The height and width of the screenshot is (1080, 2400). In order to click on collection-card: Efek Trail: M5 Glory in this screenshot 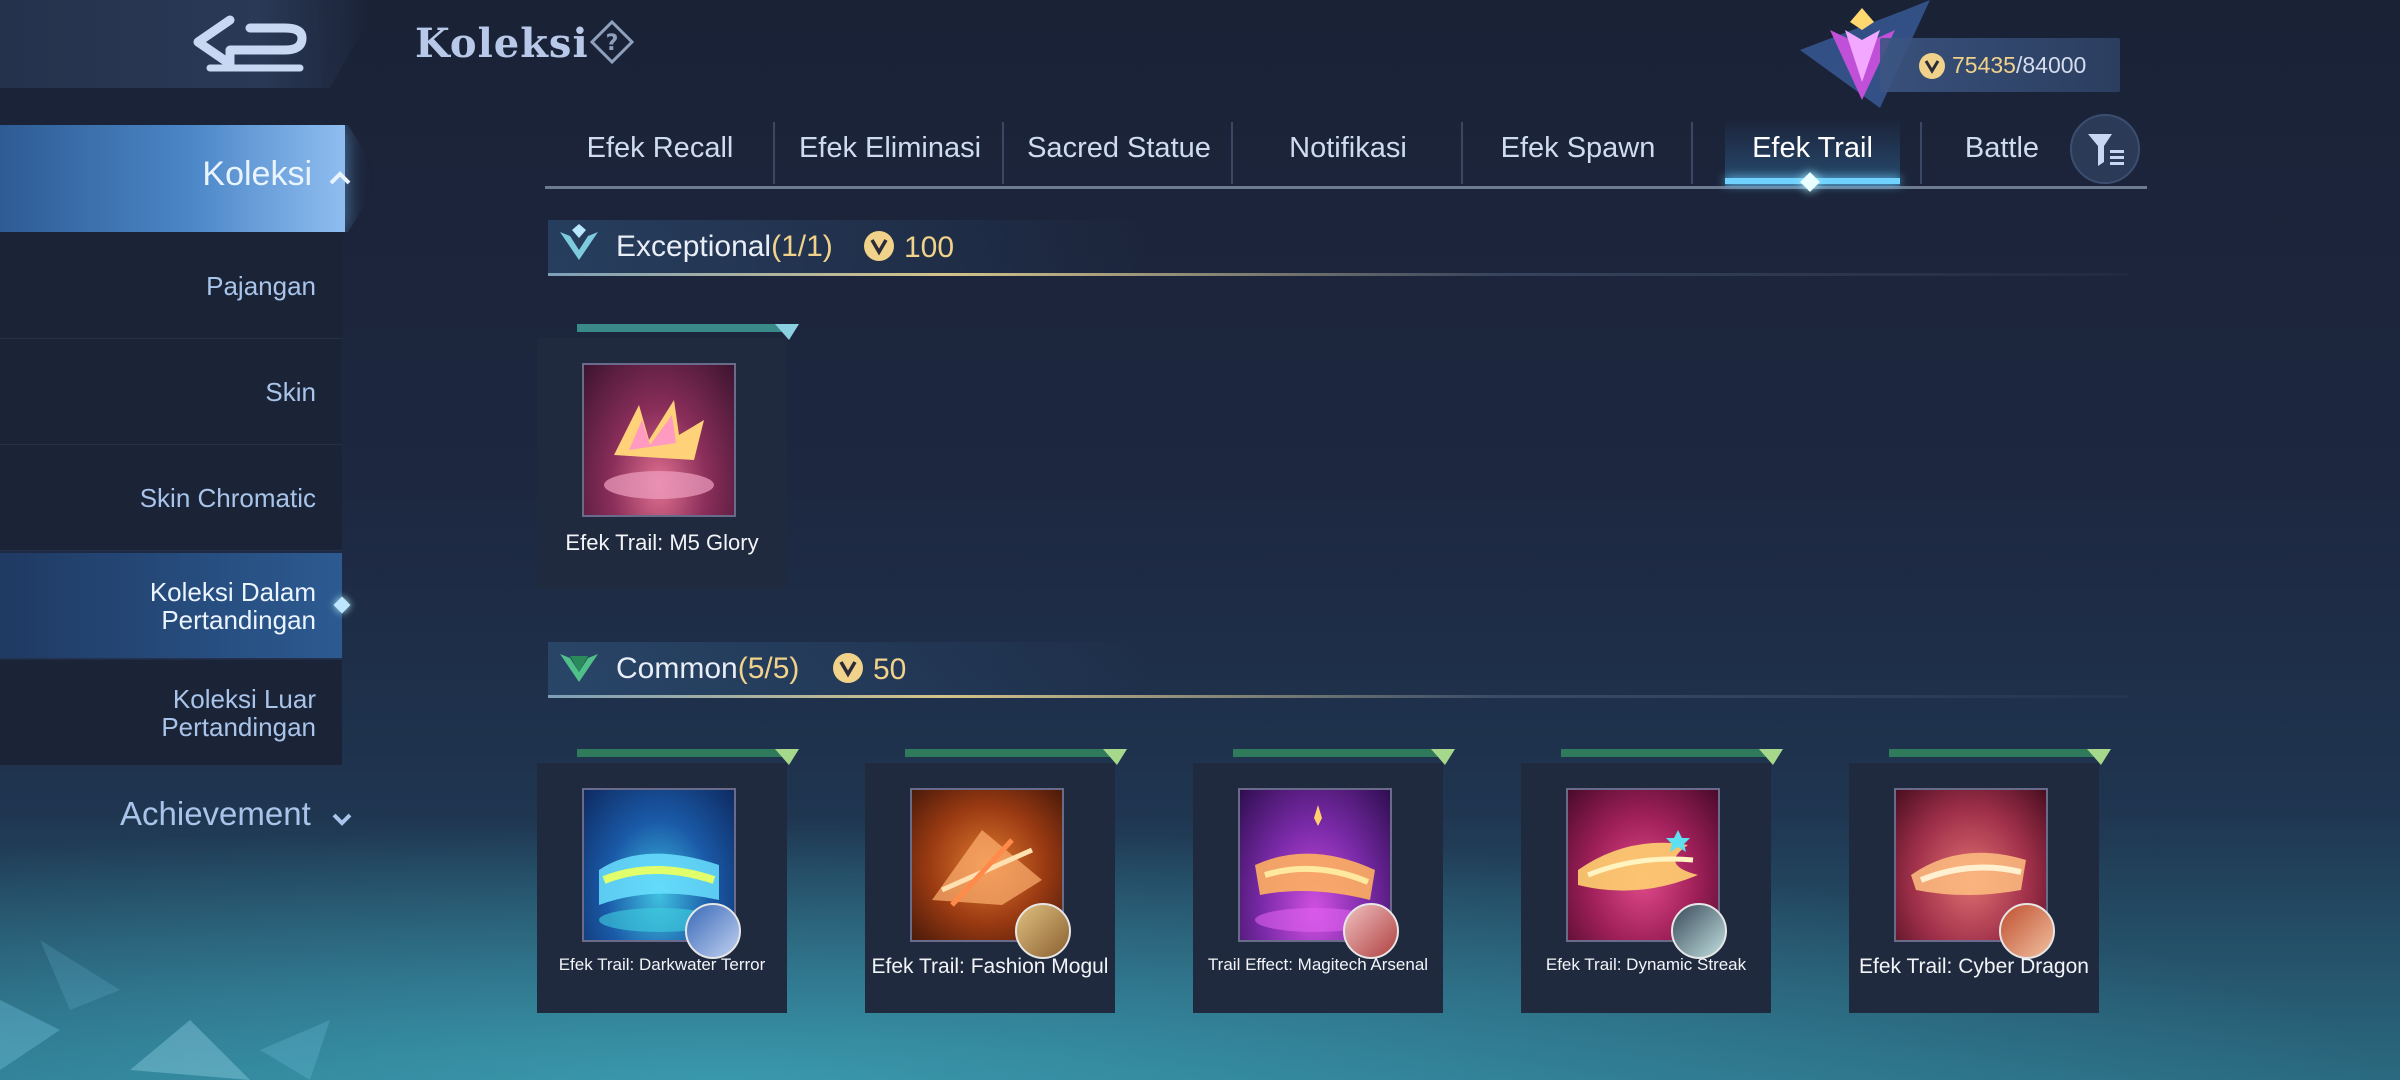, I will do `click(668, 456)`.